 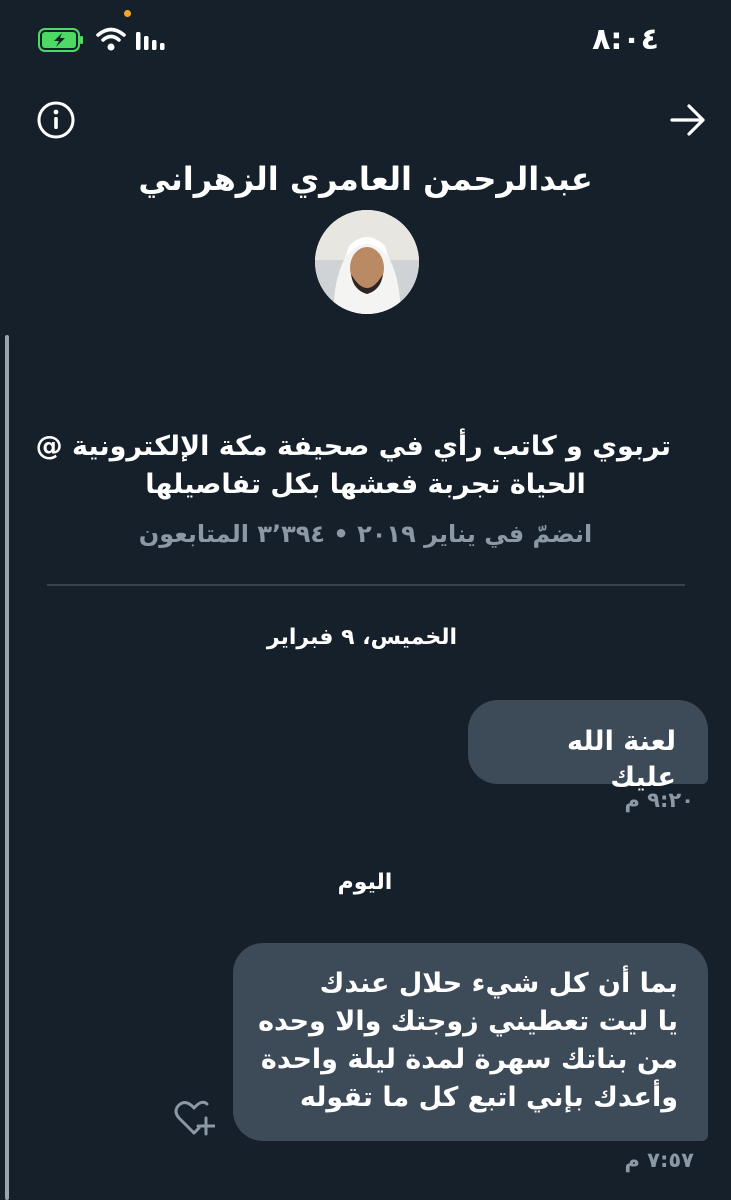 What do you see at coordinates (365, 534) in the screenshot?
I see `profile-meta: انضمّ في يناير ٢٠١٩ • ٣٬٣٩٤ المتابعون` at bounding box center [365, 534].